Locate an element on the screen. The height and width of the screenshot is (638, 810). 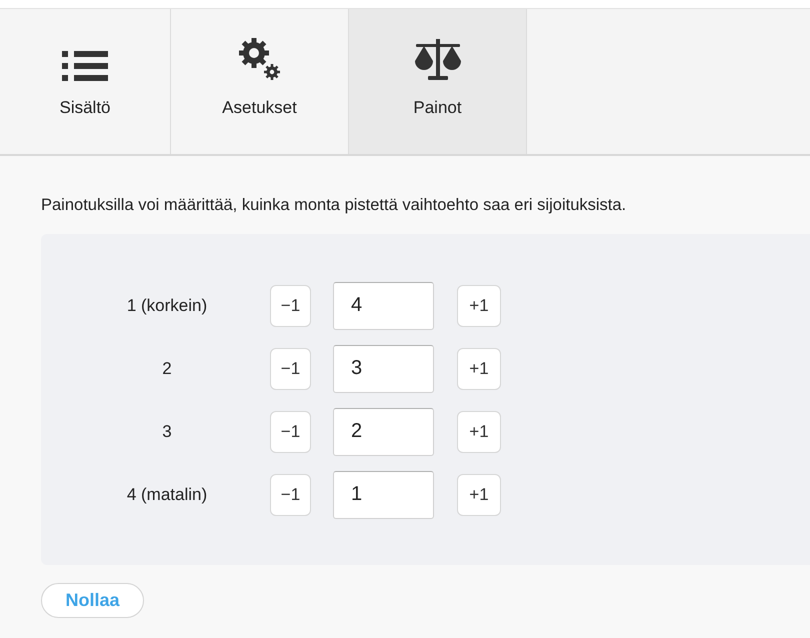
rank-label: 2 is located at coordinates (167, 369).